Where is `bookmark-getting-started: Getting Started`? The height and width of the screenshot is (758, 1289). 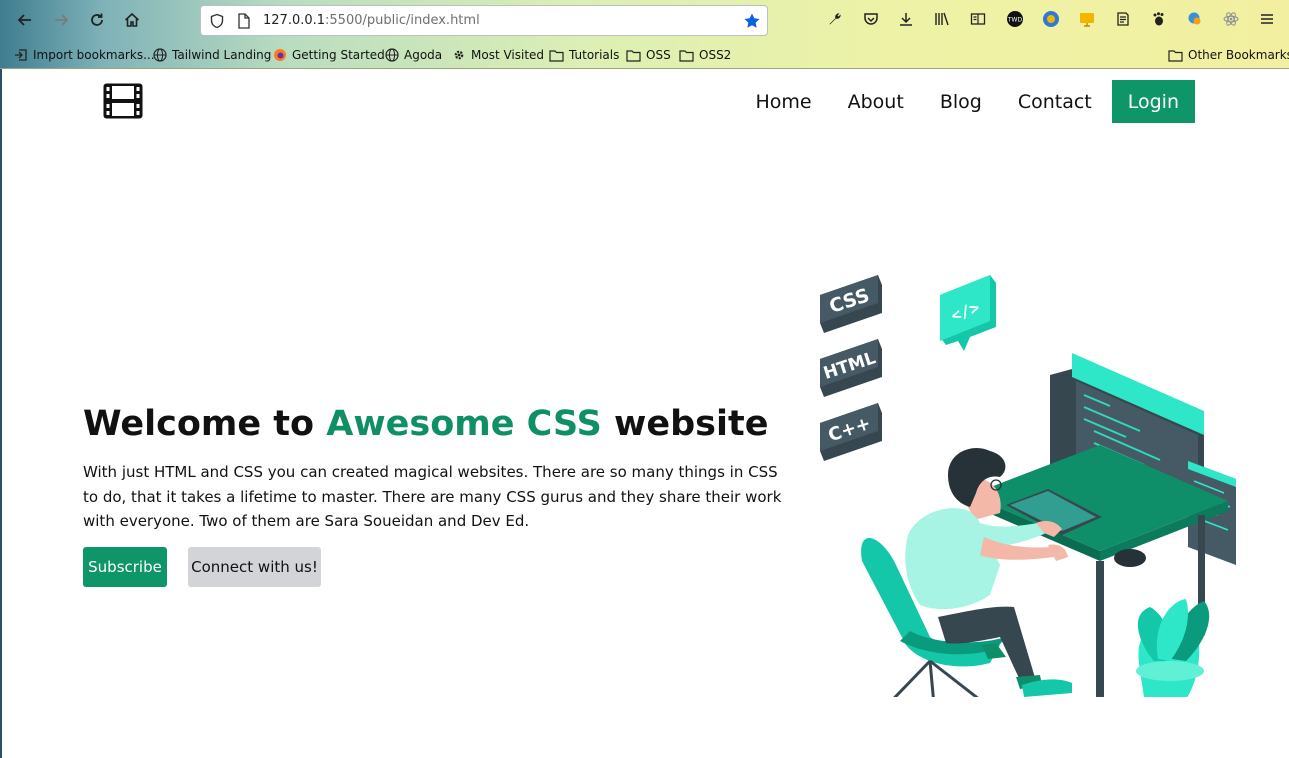 bookmark-getting-started: Getting Started is located at coordinates (329, 55).